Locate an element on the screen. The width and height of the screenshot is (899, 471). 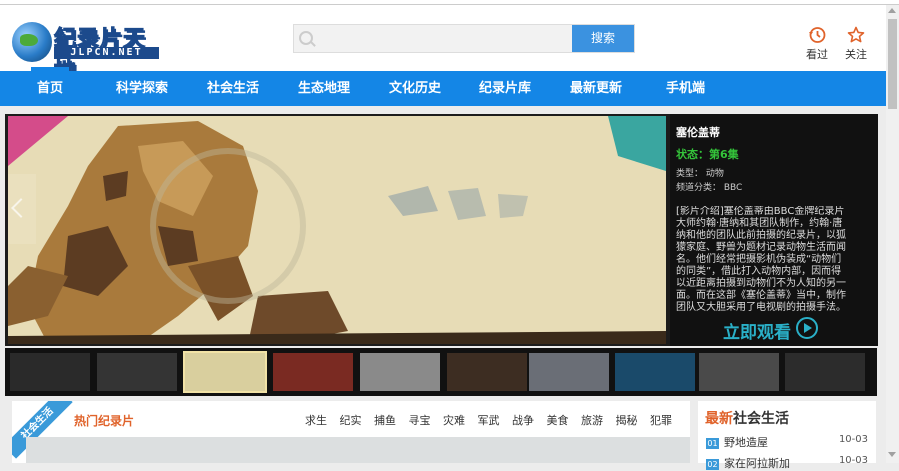
tag-list: 求生 纪实 捕鱼 寻宝 灾难 军武 战争 美食 旅游 揭秘 犯罪 is located at coordinates (484, 420).